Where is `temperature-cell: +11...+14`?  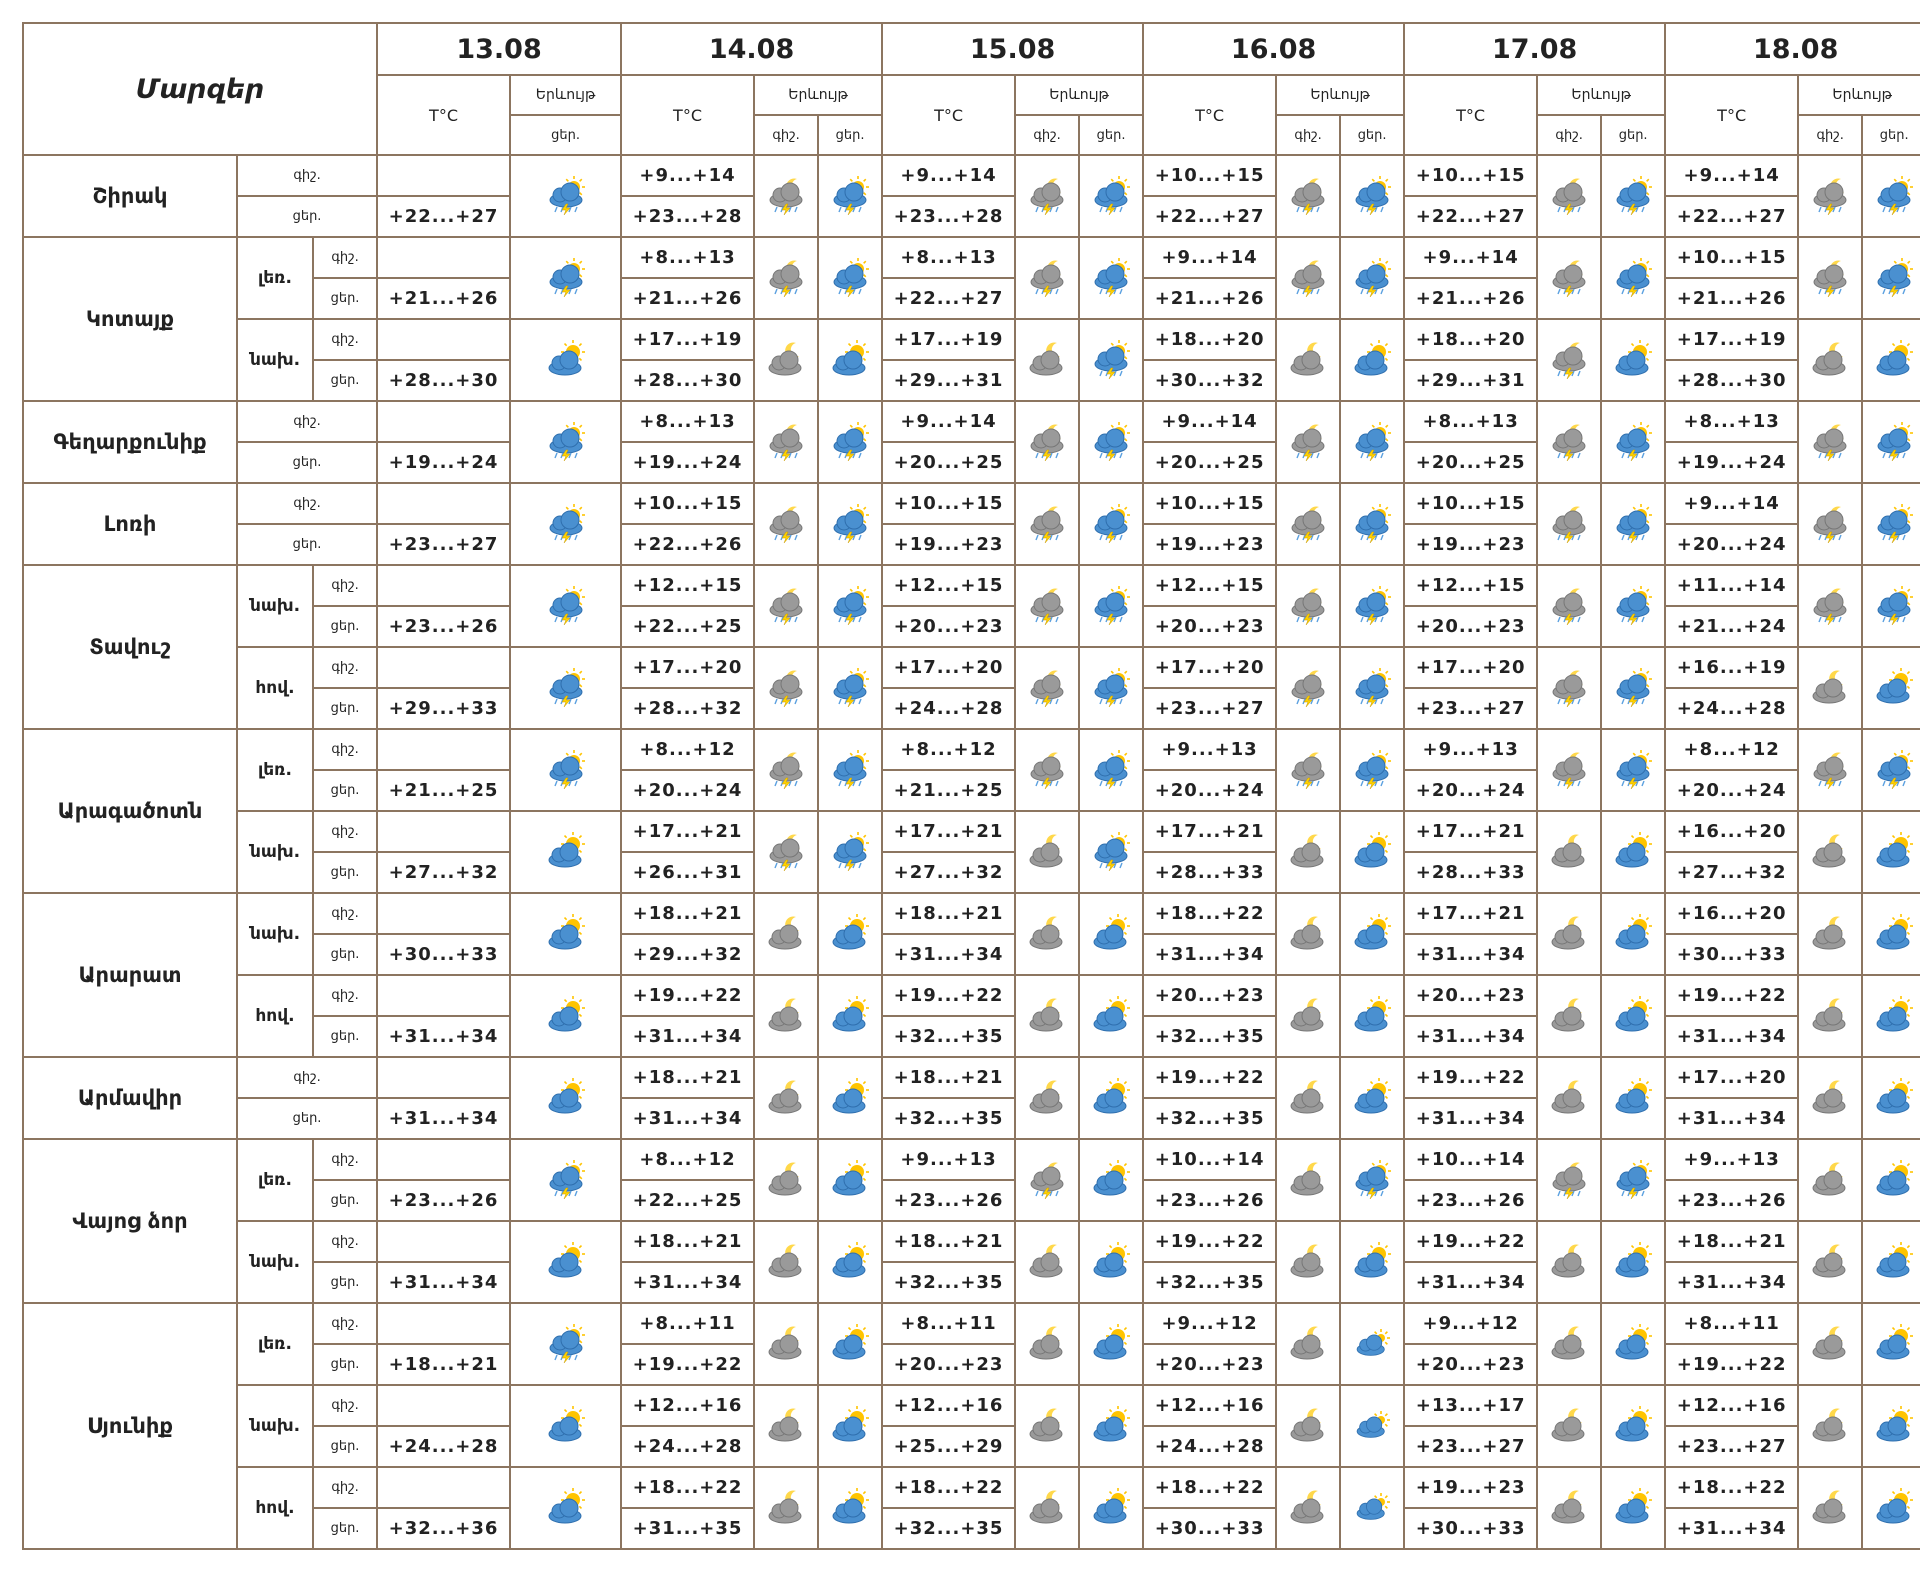 temperature-cell: +11...+14 is located at coordinates (1732, 585).